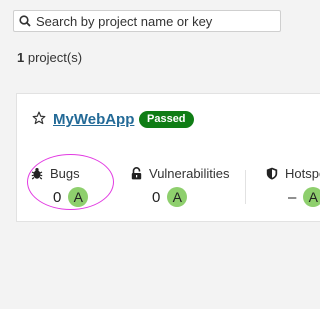  I want to click on metric-hotspots-label-text: Hotspots, so click(302, 173).